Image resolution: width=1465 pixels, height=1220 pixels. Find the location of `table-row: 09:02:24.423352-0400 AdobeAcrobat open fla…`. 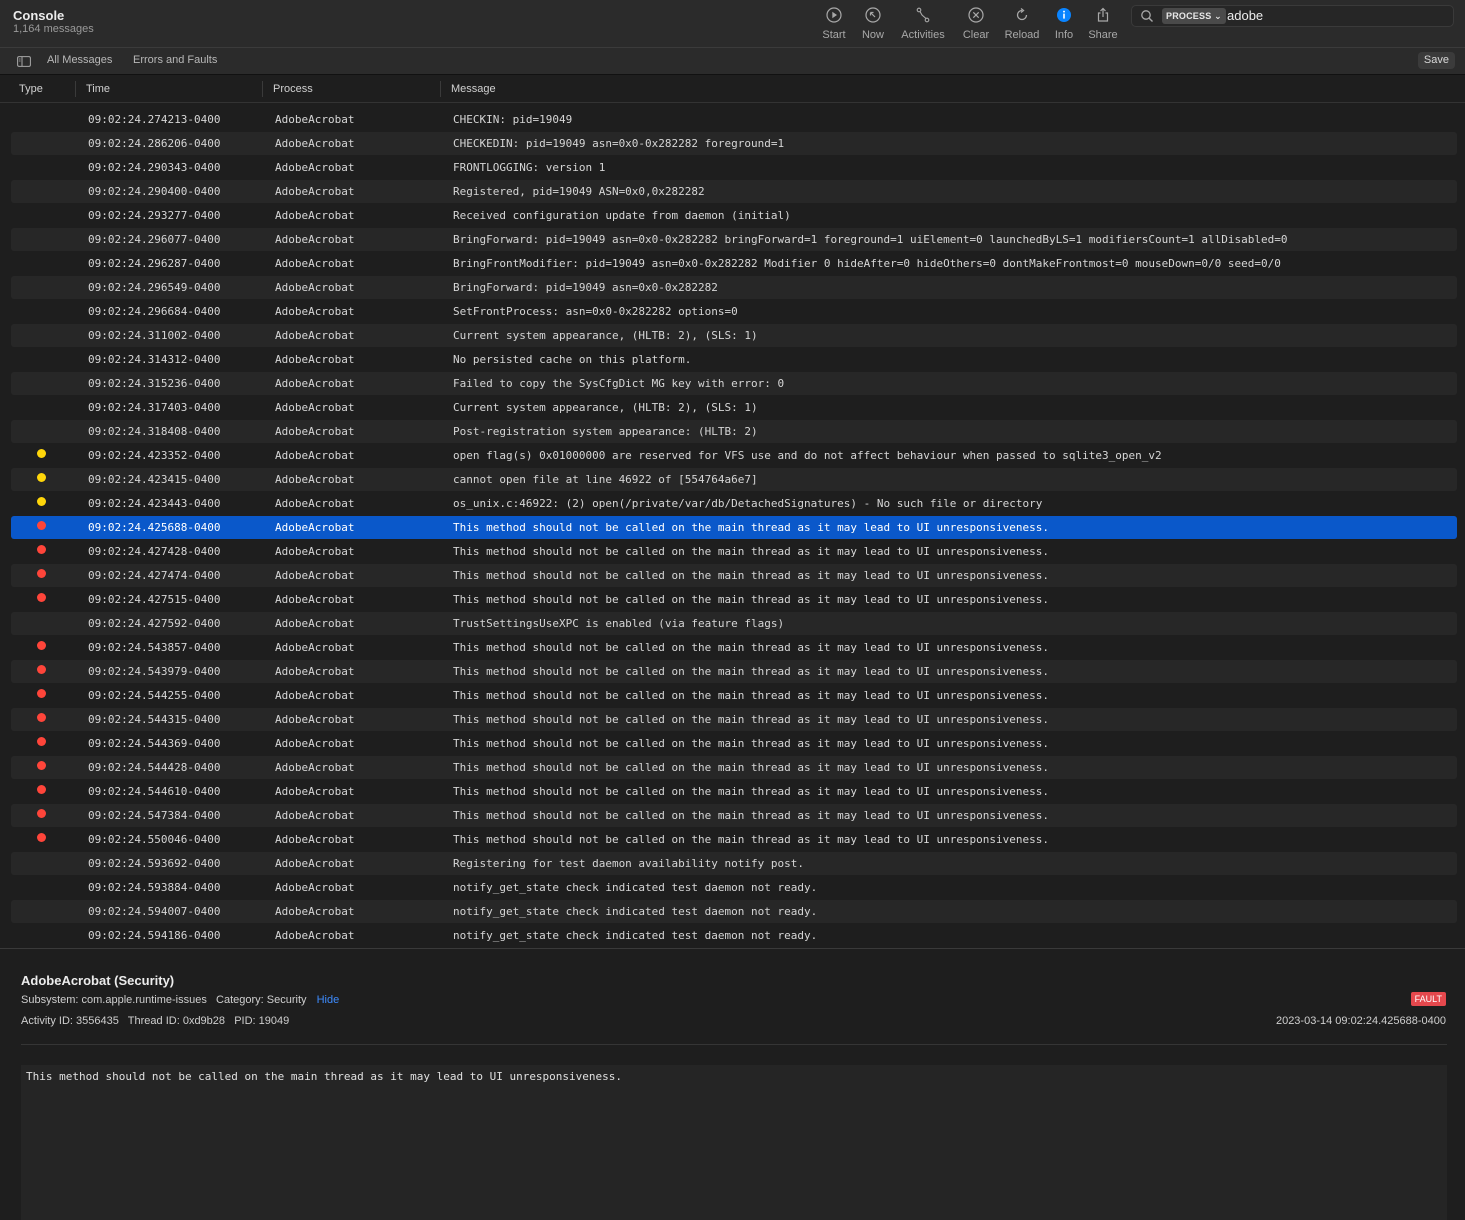

table-row: 09:02:24.423352-0400 AdobeAcrobat open fla… is located at coordinates (734, 455).